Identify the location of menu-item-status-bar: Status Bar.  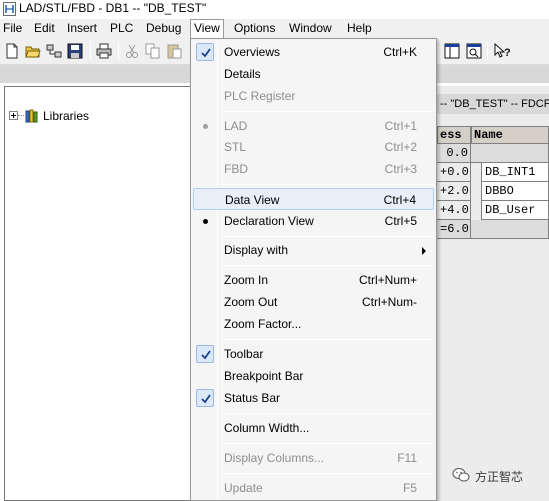
(313, 398).